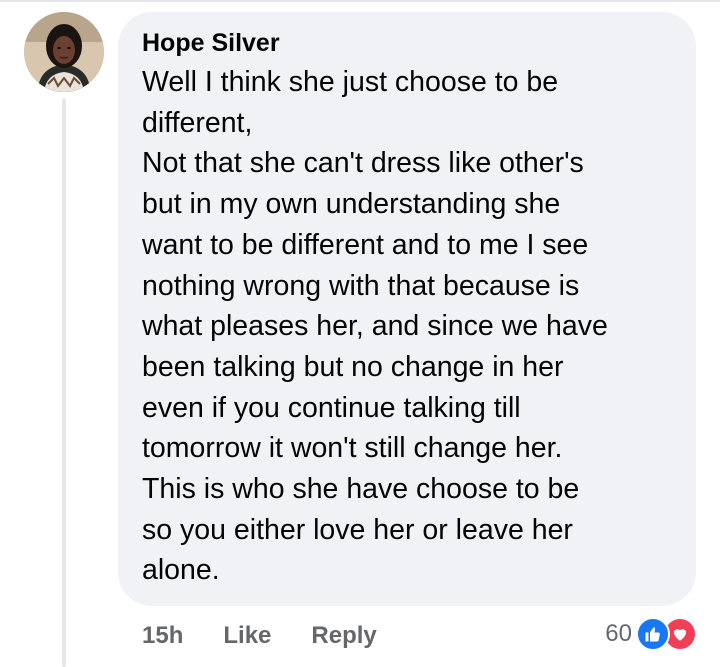 The height and width of the screenshot is (667, 720). What do you see at coordinates (363, 163) in the screenshot?
I see `comment-line: Not that she can't dress like other's` at bounding box center [363, 163].